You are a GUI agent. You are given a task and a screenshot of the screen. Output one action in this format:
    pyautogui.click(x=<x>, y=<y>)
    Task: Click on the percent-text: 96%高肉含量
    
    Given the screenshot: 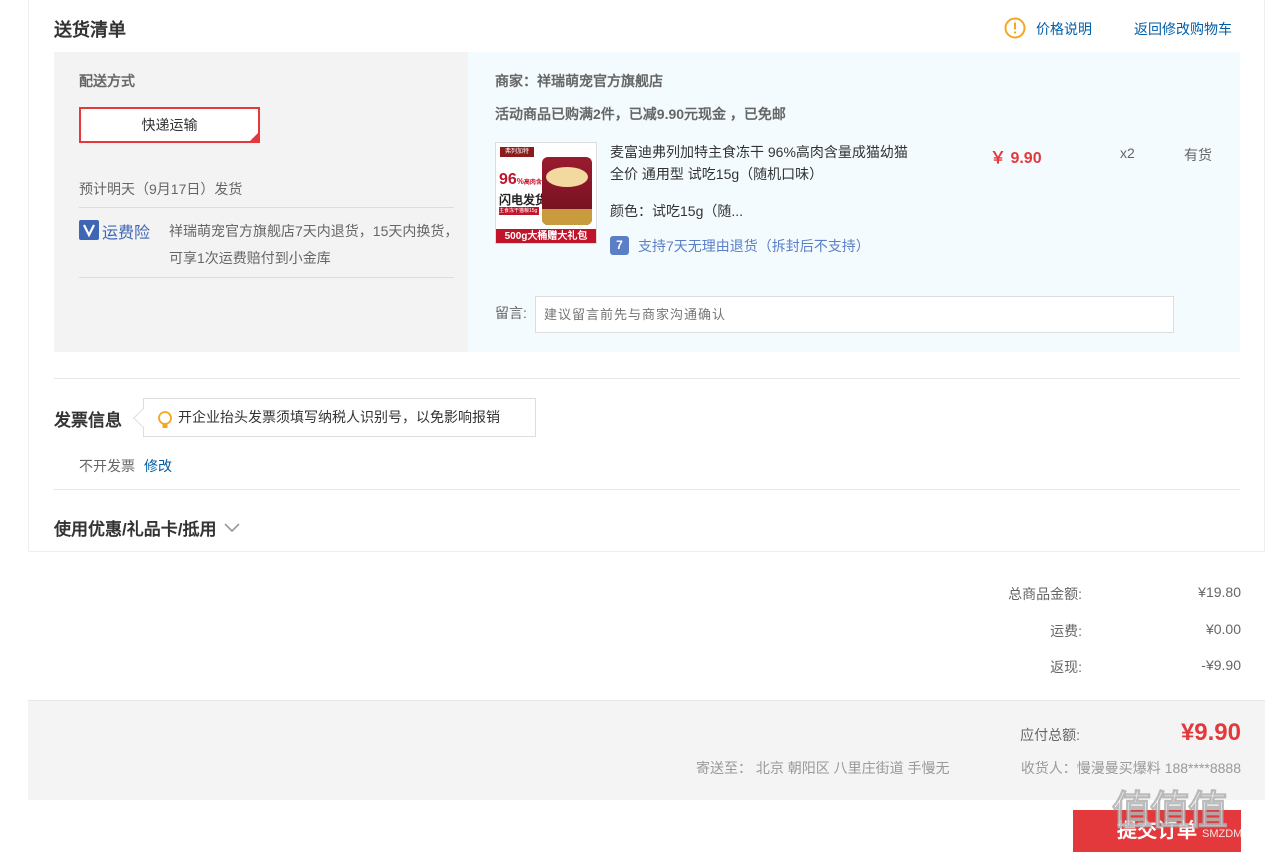 What is the action you would take?
    pyautogui.click(x=523, y=179)
    